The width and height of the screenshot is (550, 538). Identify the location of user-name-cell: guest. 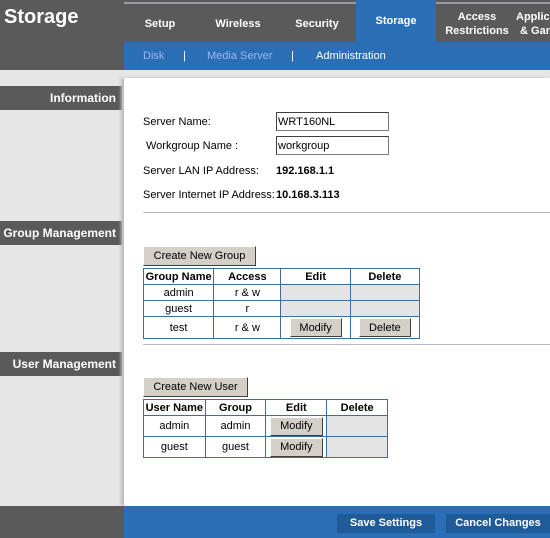
(174, 447).